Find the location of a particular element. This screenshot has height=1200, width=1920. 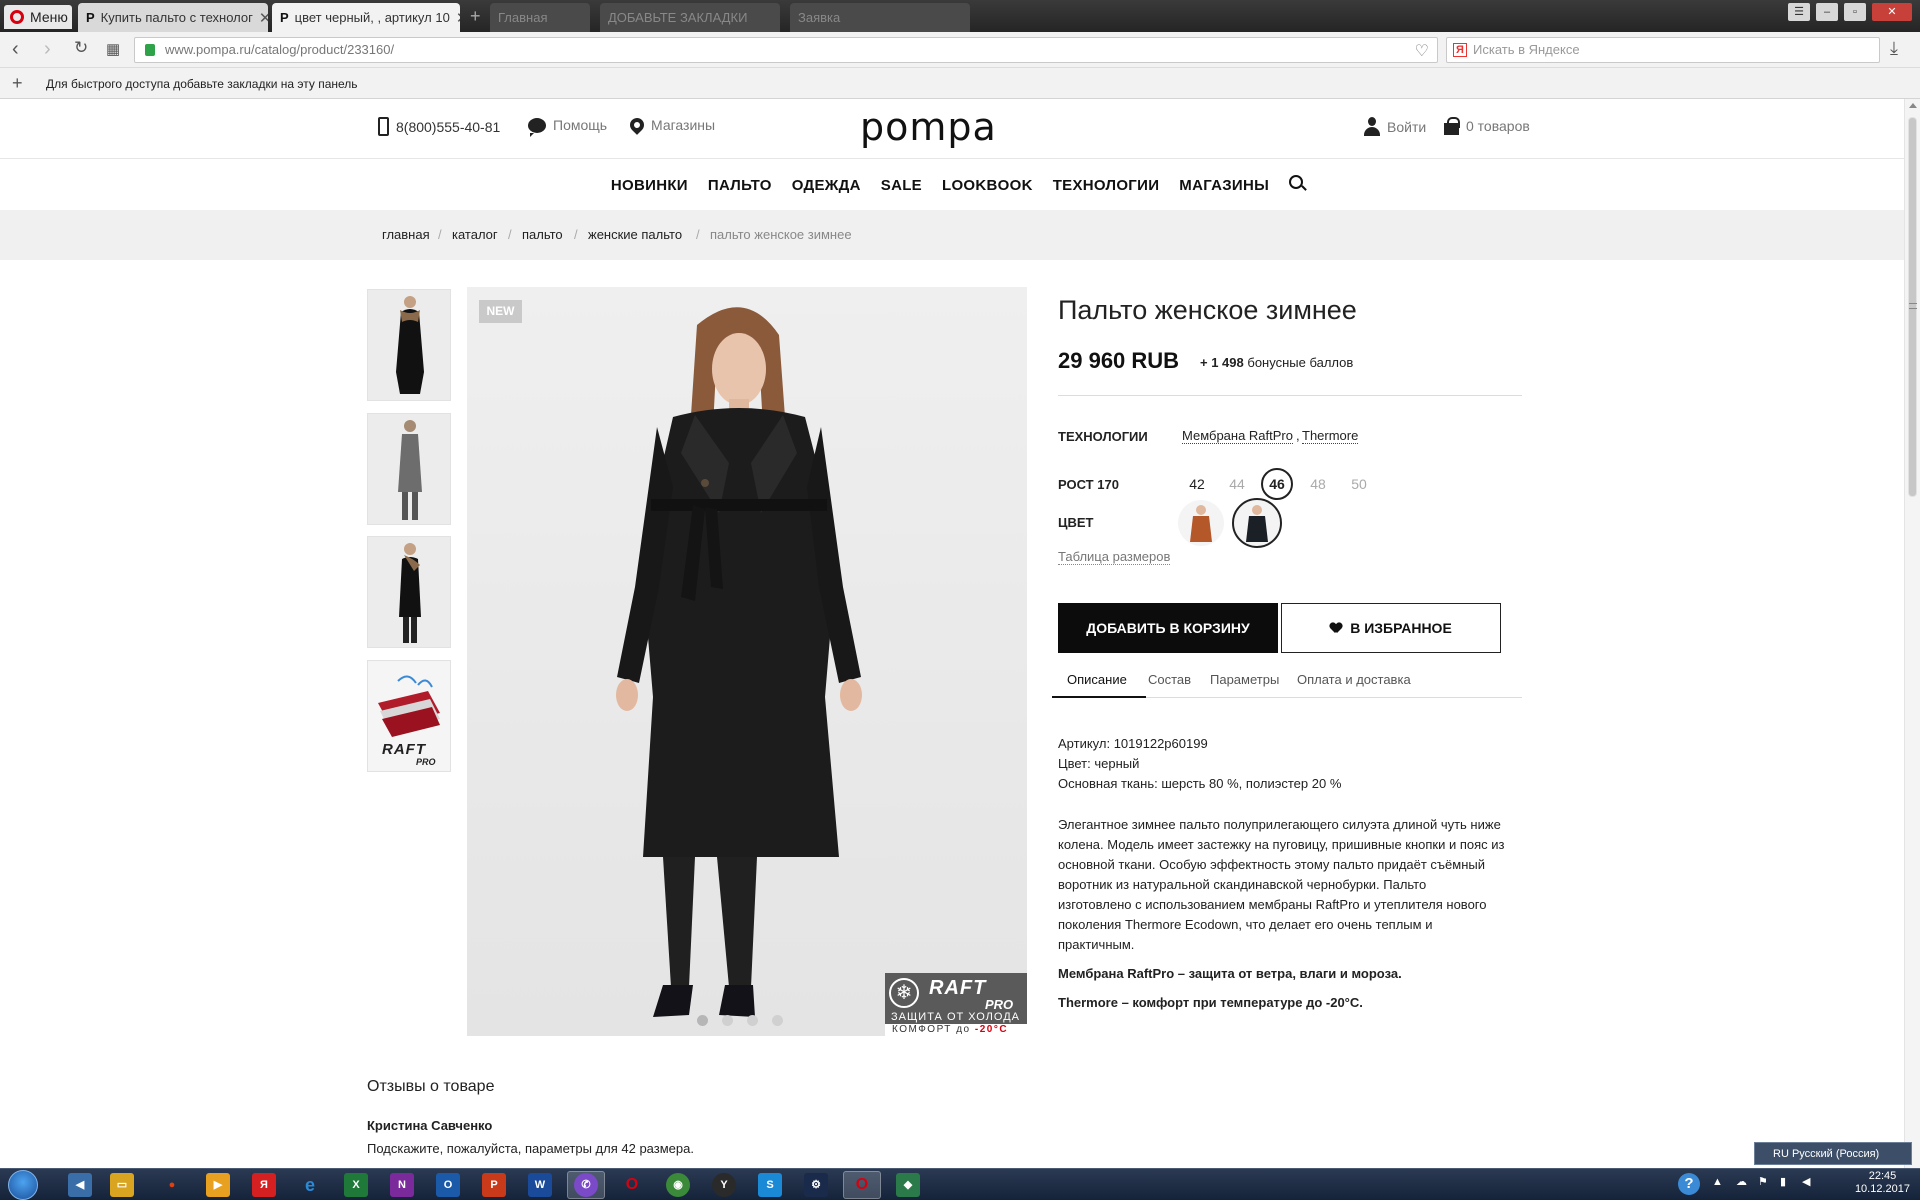

color-swatch-black-selected is located at coordinates (1257, 523).